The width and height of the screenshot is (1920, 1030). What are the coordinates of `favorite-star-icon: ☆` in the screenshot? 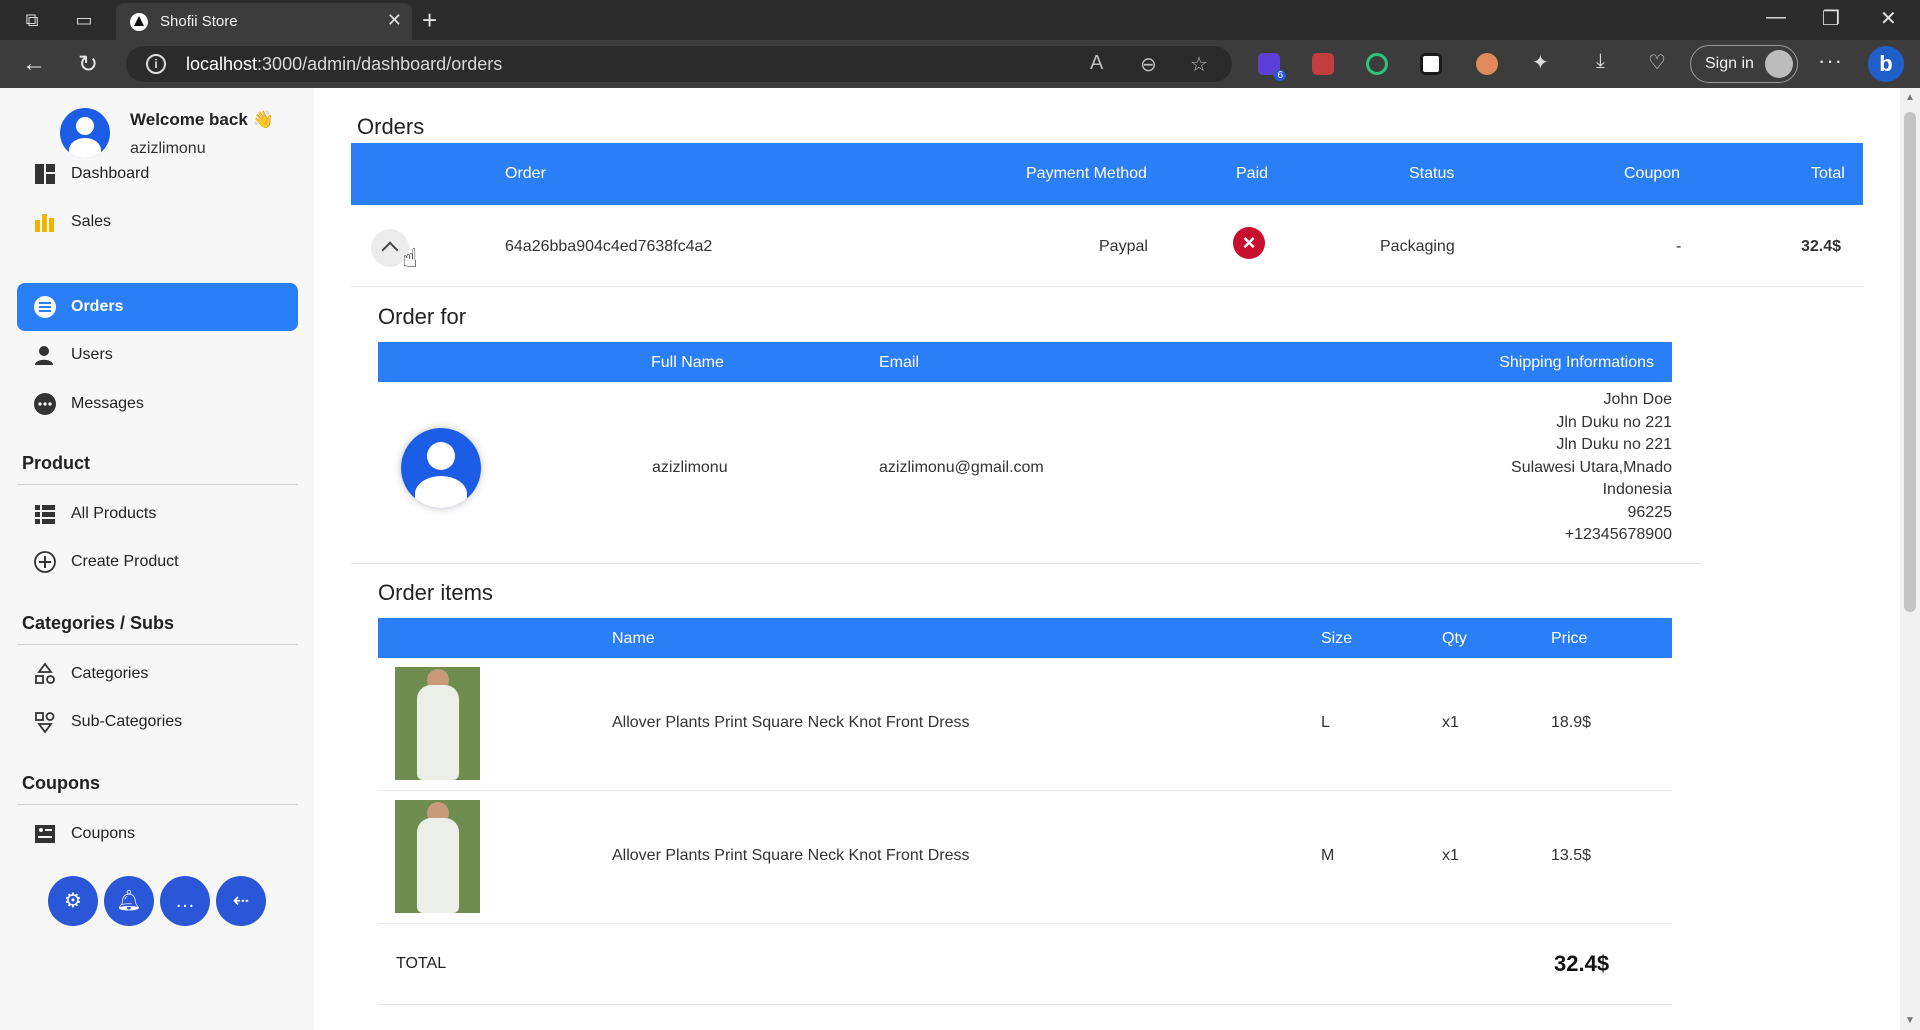 It's located at (1199, 64).